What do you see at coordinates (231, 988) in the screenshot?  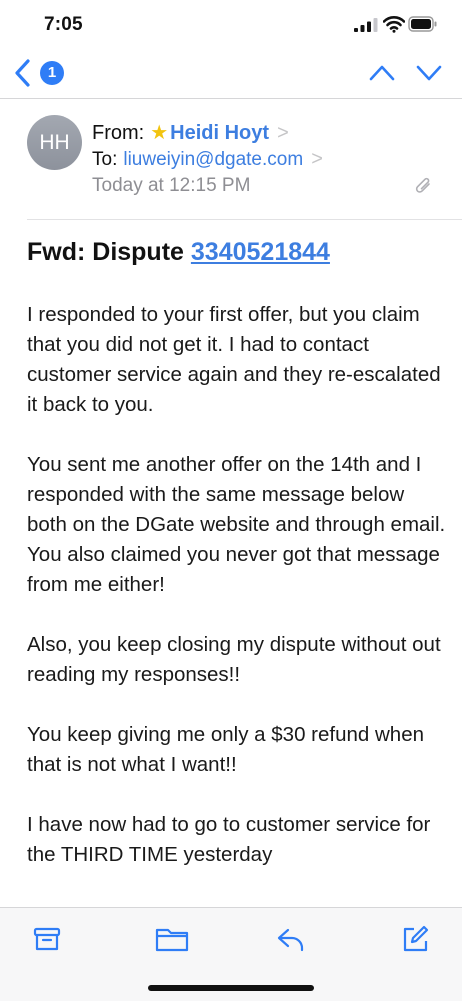 I see `home-indicator` at bounding box center [231, 988].